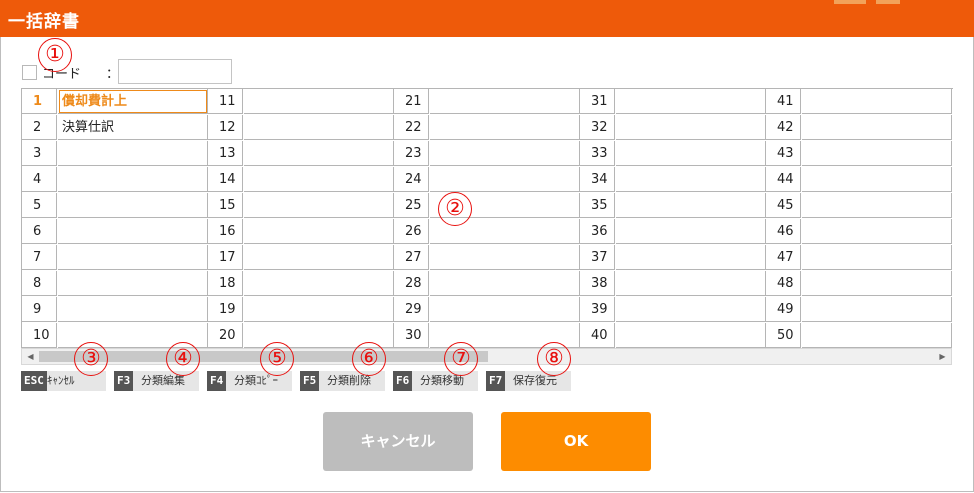 The image size is (974, 493). What do you see at coordinates (30, 356) in the screenshot?
I see `scroll-left-icon: ◀` at bounding box center [30, 356].